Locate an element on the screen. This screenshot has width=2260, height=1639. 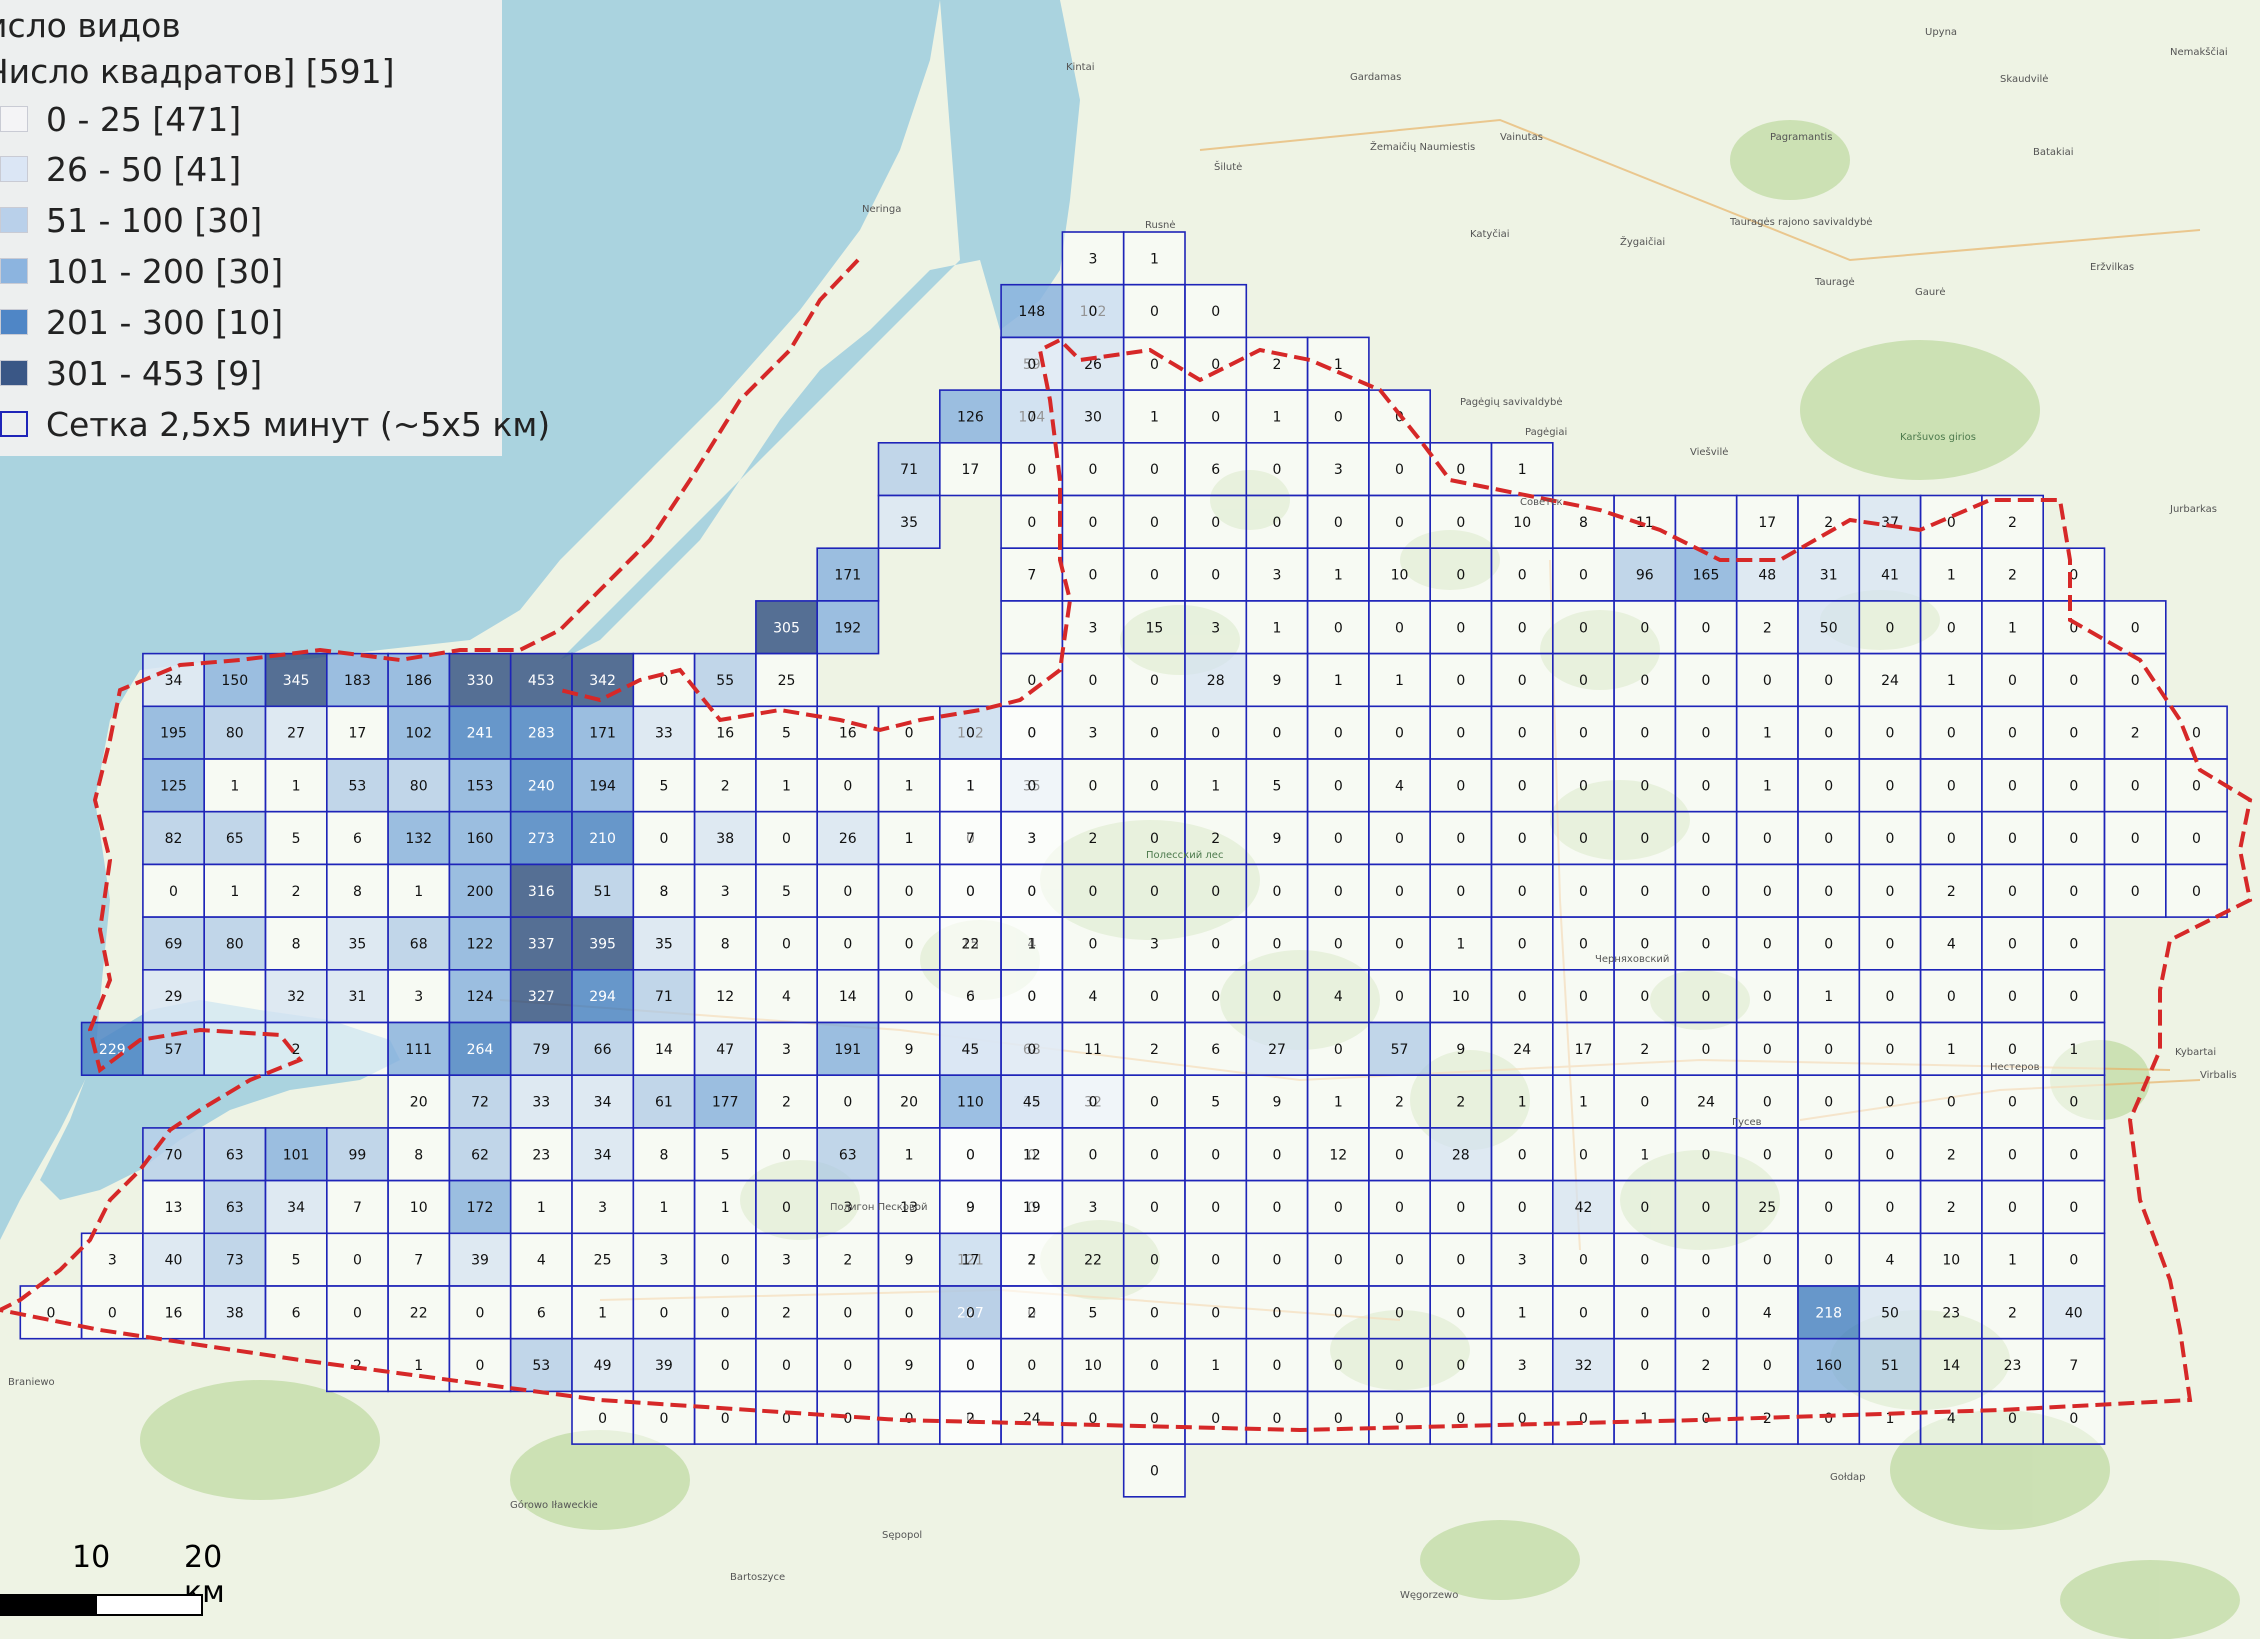
grid-cell: 171 is located at coordinates (848, 574).